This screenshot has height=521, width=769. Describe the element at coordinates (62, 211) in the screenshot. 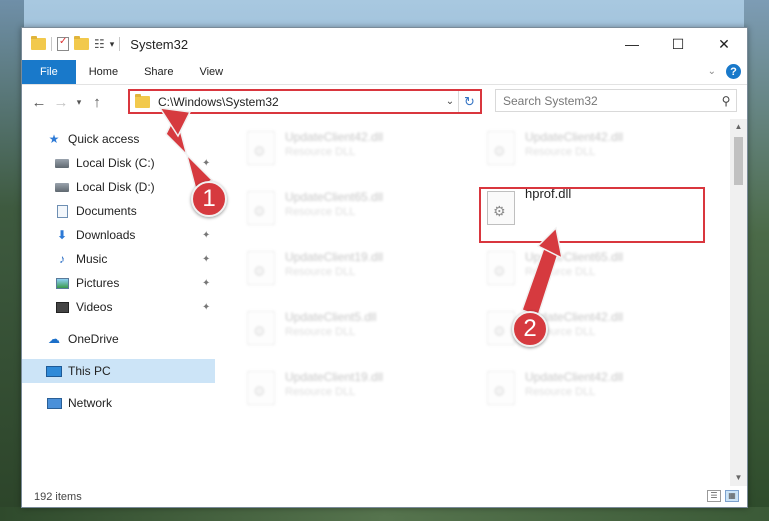

I see `documents-icon` at that location.